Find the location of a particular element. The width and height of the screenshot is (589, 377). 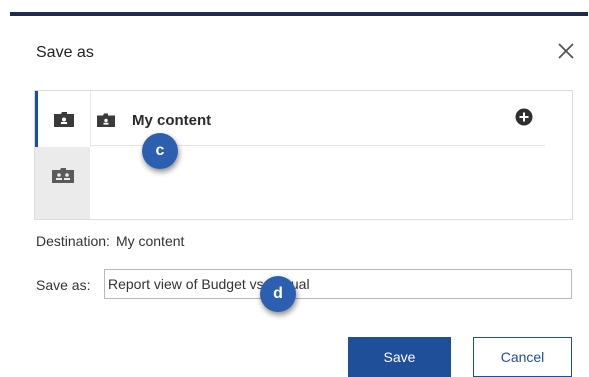

rail-item-my-content is located at coordinates (63, 119).